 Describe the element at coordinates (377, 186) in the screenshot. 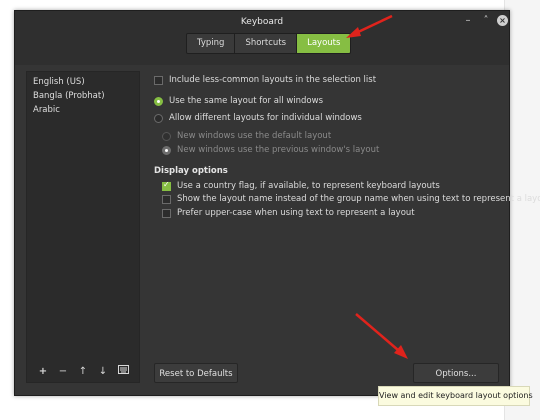

I see `annotation-arrows` at that location.